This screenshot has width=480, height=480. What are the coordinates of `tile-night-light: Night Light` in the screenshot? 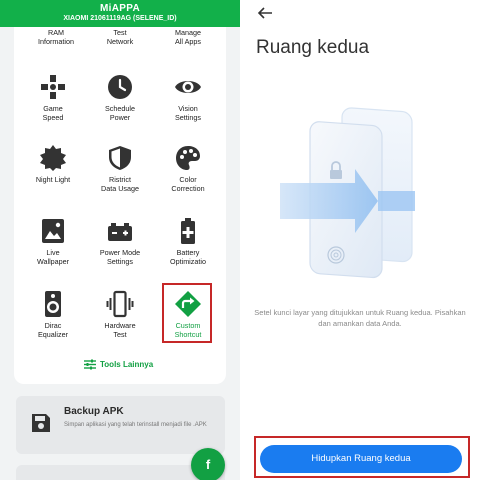 It's located at (53, 164).